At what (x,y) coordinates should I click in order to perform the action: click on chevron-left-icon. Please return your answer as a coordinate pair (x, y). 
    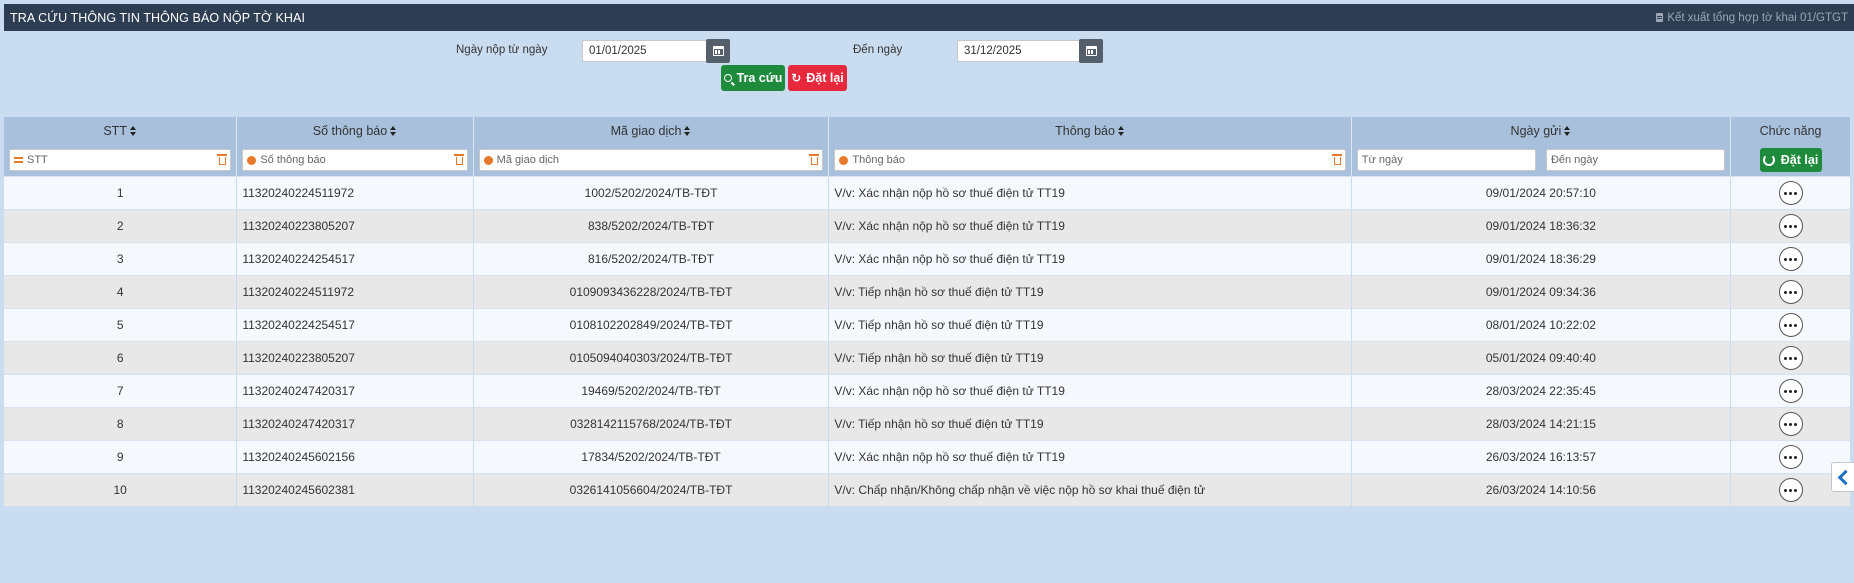
    Looking at the image, I should click on (1842, 477).